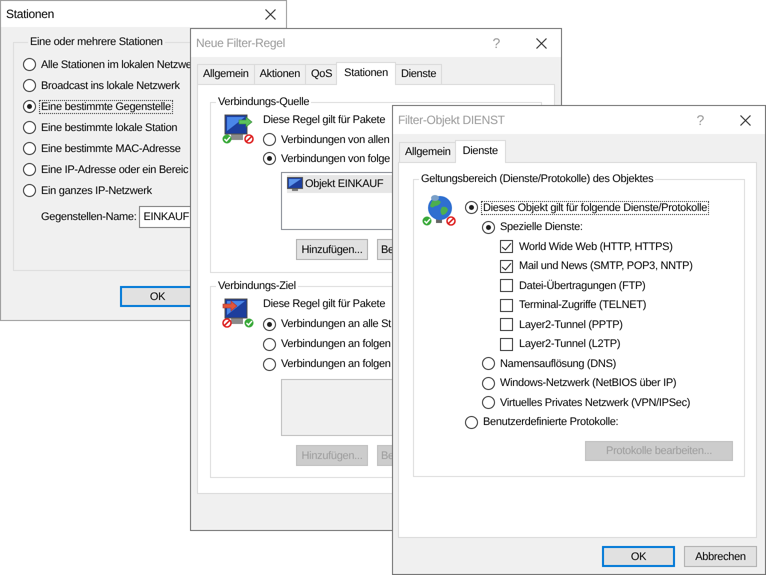 Image resolution: width=766 pixels, height=575 pixels. Describe the element at coordinates (106, 107) in the screenshot. I see `radio-label: Eine bestimmte Gegenstelle` at that location.